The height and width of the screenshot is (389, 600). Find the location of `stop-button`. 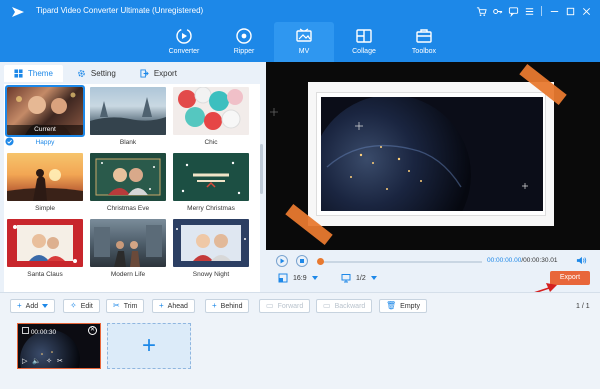

stop-button is located at coordinates (302, 261).